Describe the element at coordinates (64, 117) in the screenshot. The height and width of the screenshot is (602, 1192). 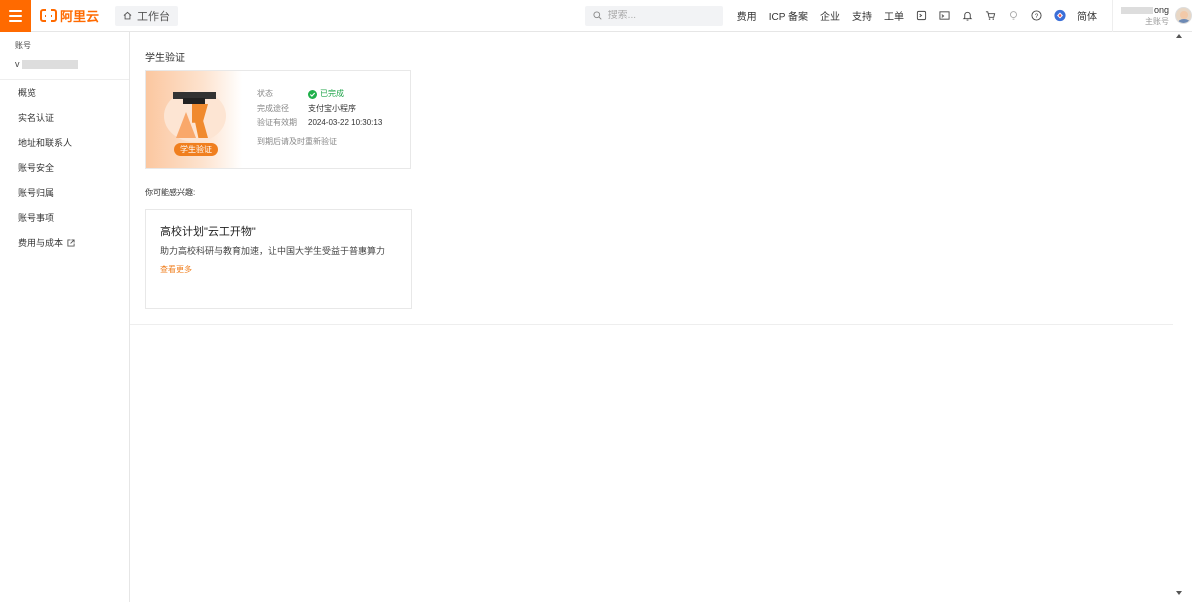
I see `sidebar-item-verification: 实名认证` at that location.